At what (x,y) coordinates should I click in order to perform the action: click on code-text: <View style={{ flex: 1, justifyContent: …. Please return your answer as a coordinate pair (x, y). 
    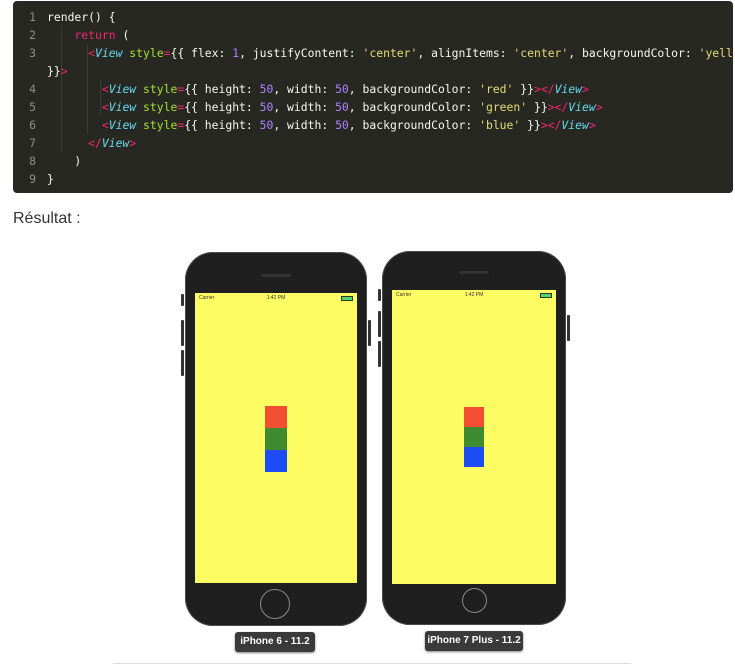
    Looking at the image, I should click on (390, 53).